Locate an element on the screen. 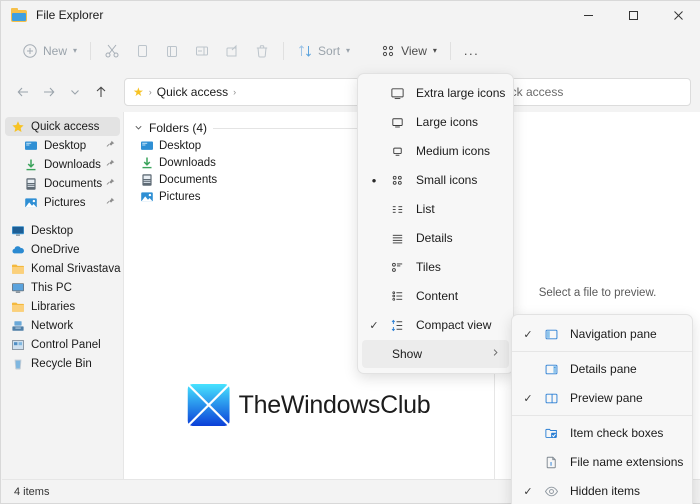 The height and width of the screenshot is (504, 700). back-button is located at coordinates (23, 92).